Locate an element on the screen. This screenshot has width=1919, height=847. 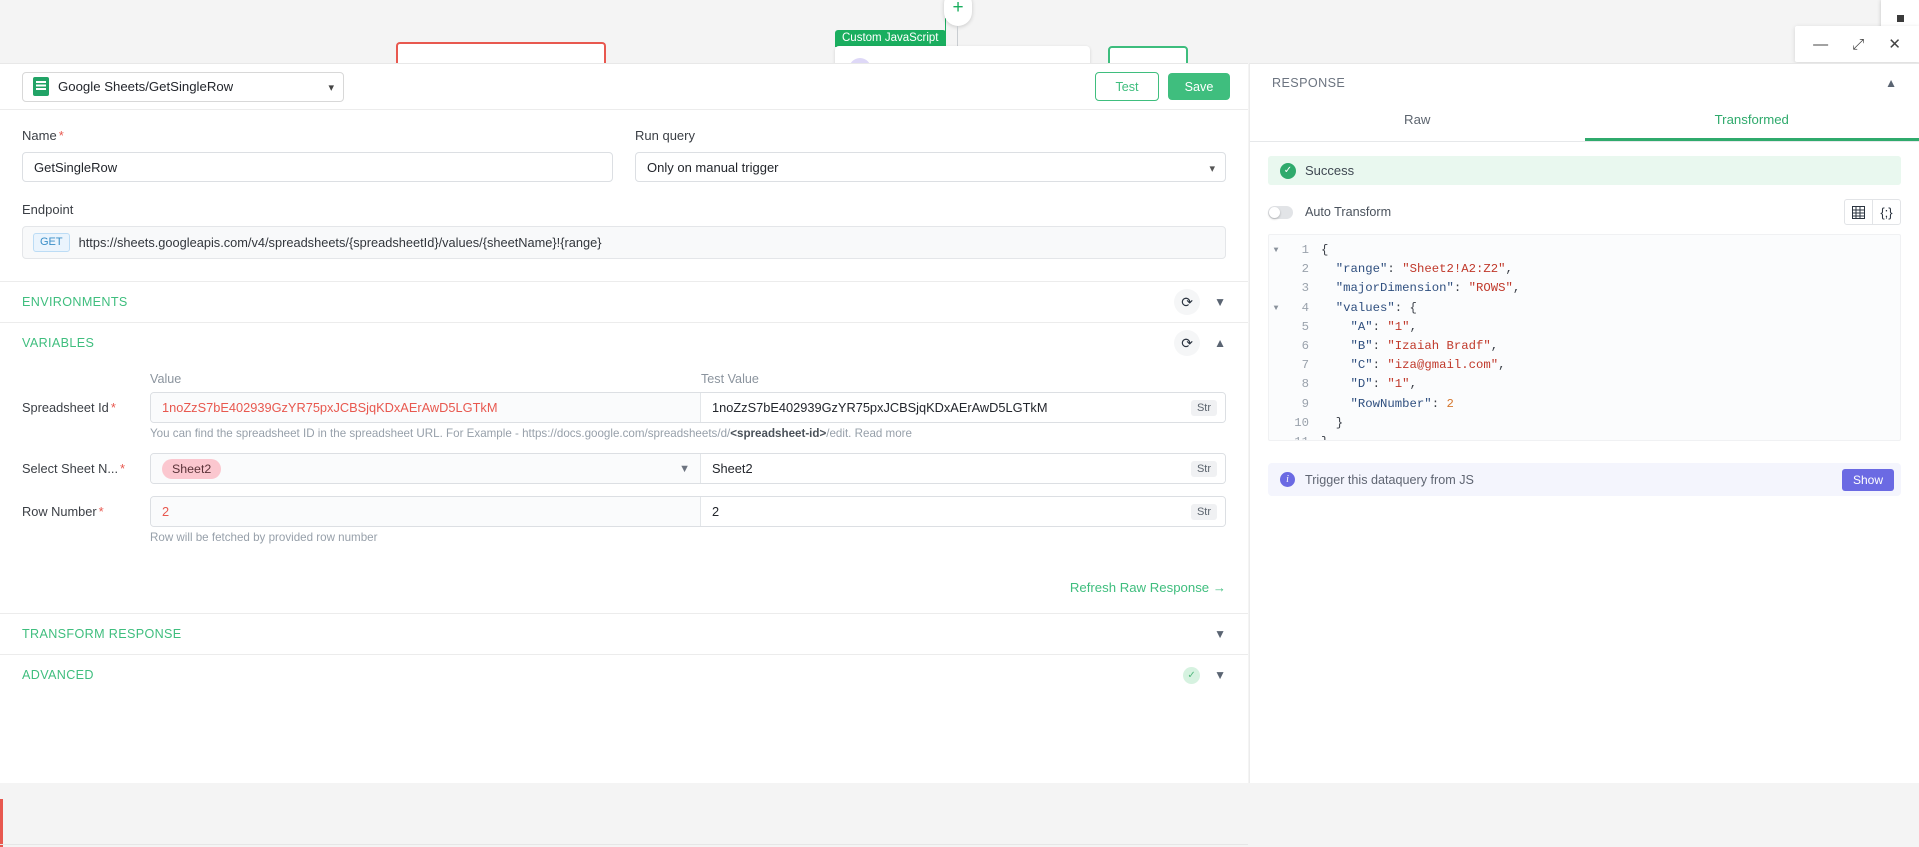
code-line: 7 "C": "iza@gmail.com", is located at coordinates (1584, 365).